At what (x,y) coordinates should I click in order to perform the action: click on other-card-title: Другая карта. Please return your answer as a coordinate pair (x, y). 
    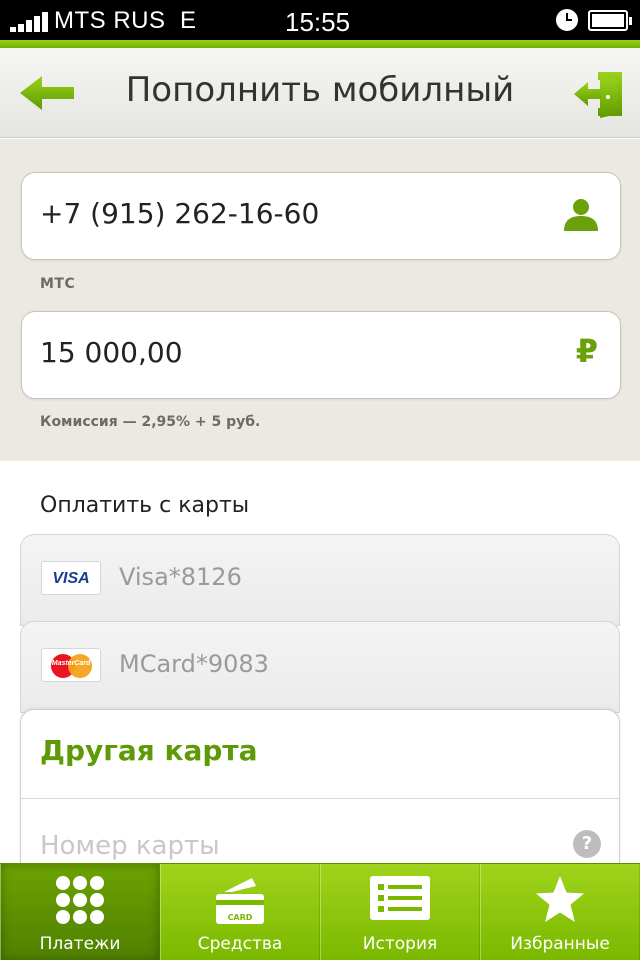
    Looking at the image, I should click on (149, 750).